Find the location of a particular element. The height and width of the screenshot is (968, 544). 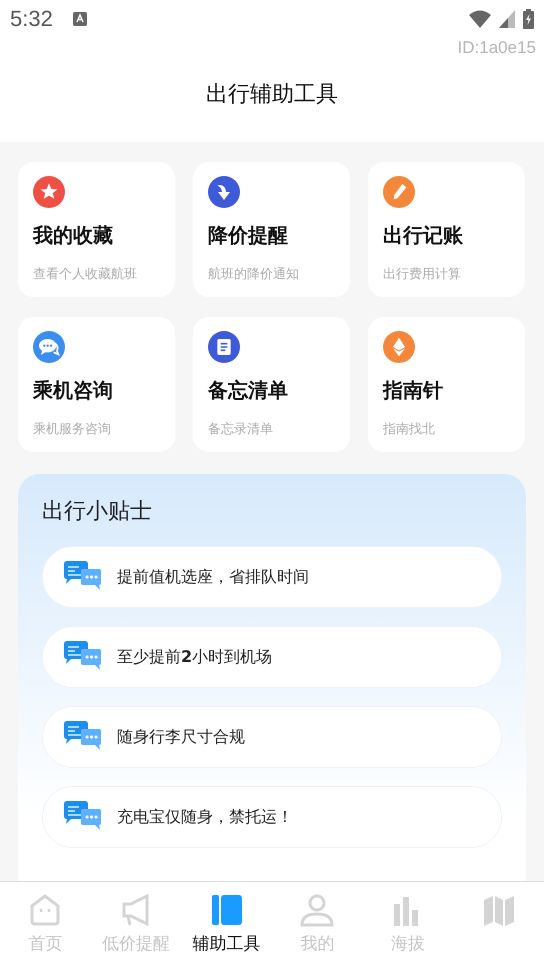

battery-icon is located at coordinates (528, 19).